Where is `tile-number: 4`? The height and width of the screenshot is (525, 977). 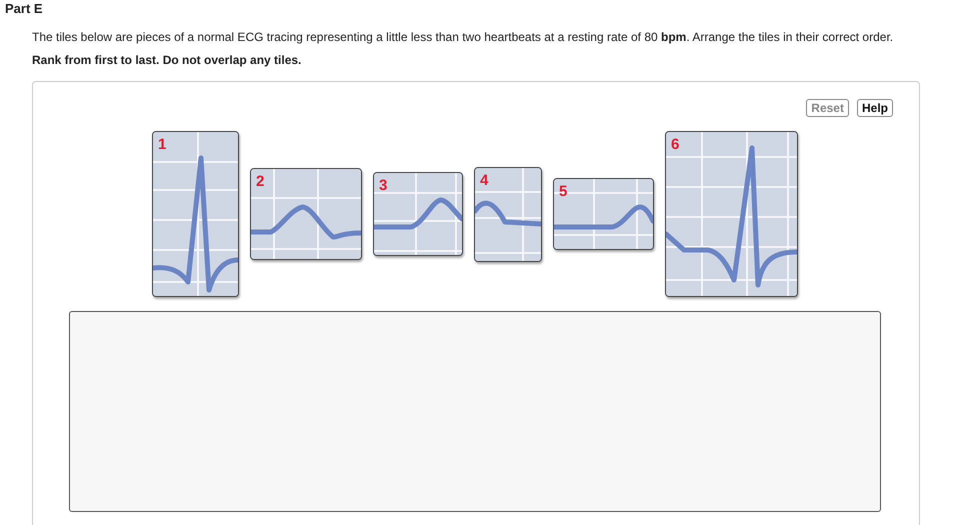 tile-number: 4 is located at coordinates (484, 180).